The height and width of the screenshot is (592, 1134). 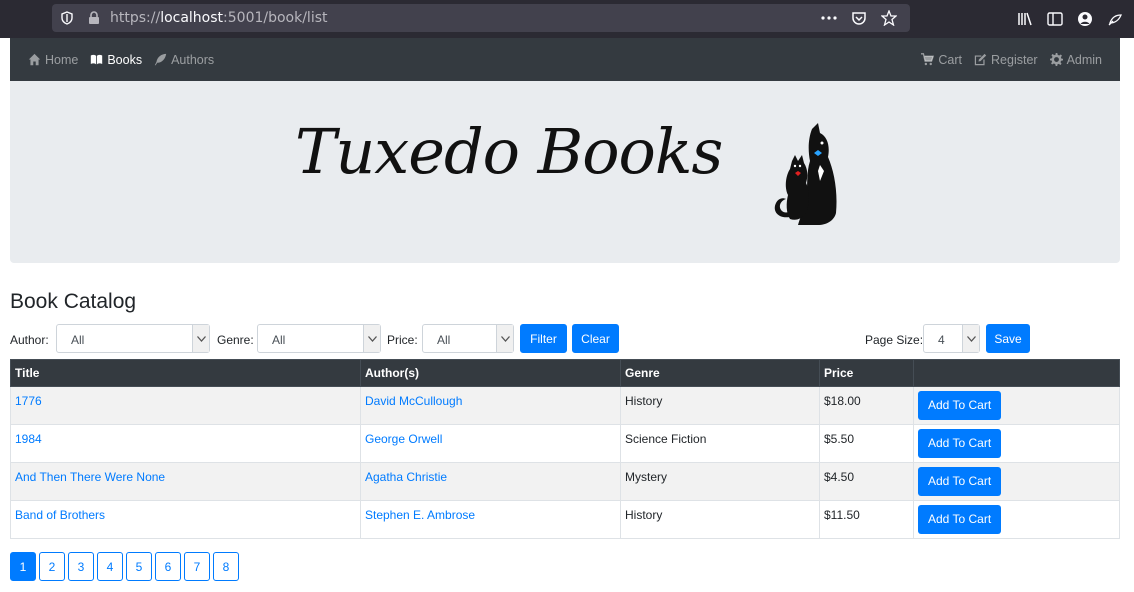 What do you see at coordinates (319, 338) in the screenshot?
I see `genre-select: All` at bounding box center [319, 338].